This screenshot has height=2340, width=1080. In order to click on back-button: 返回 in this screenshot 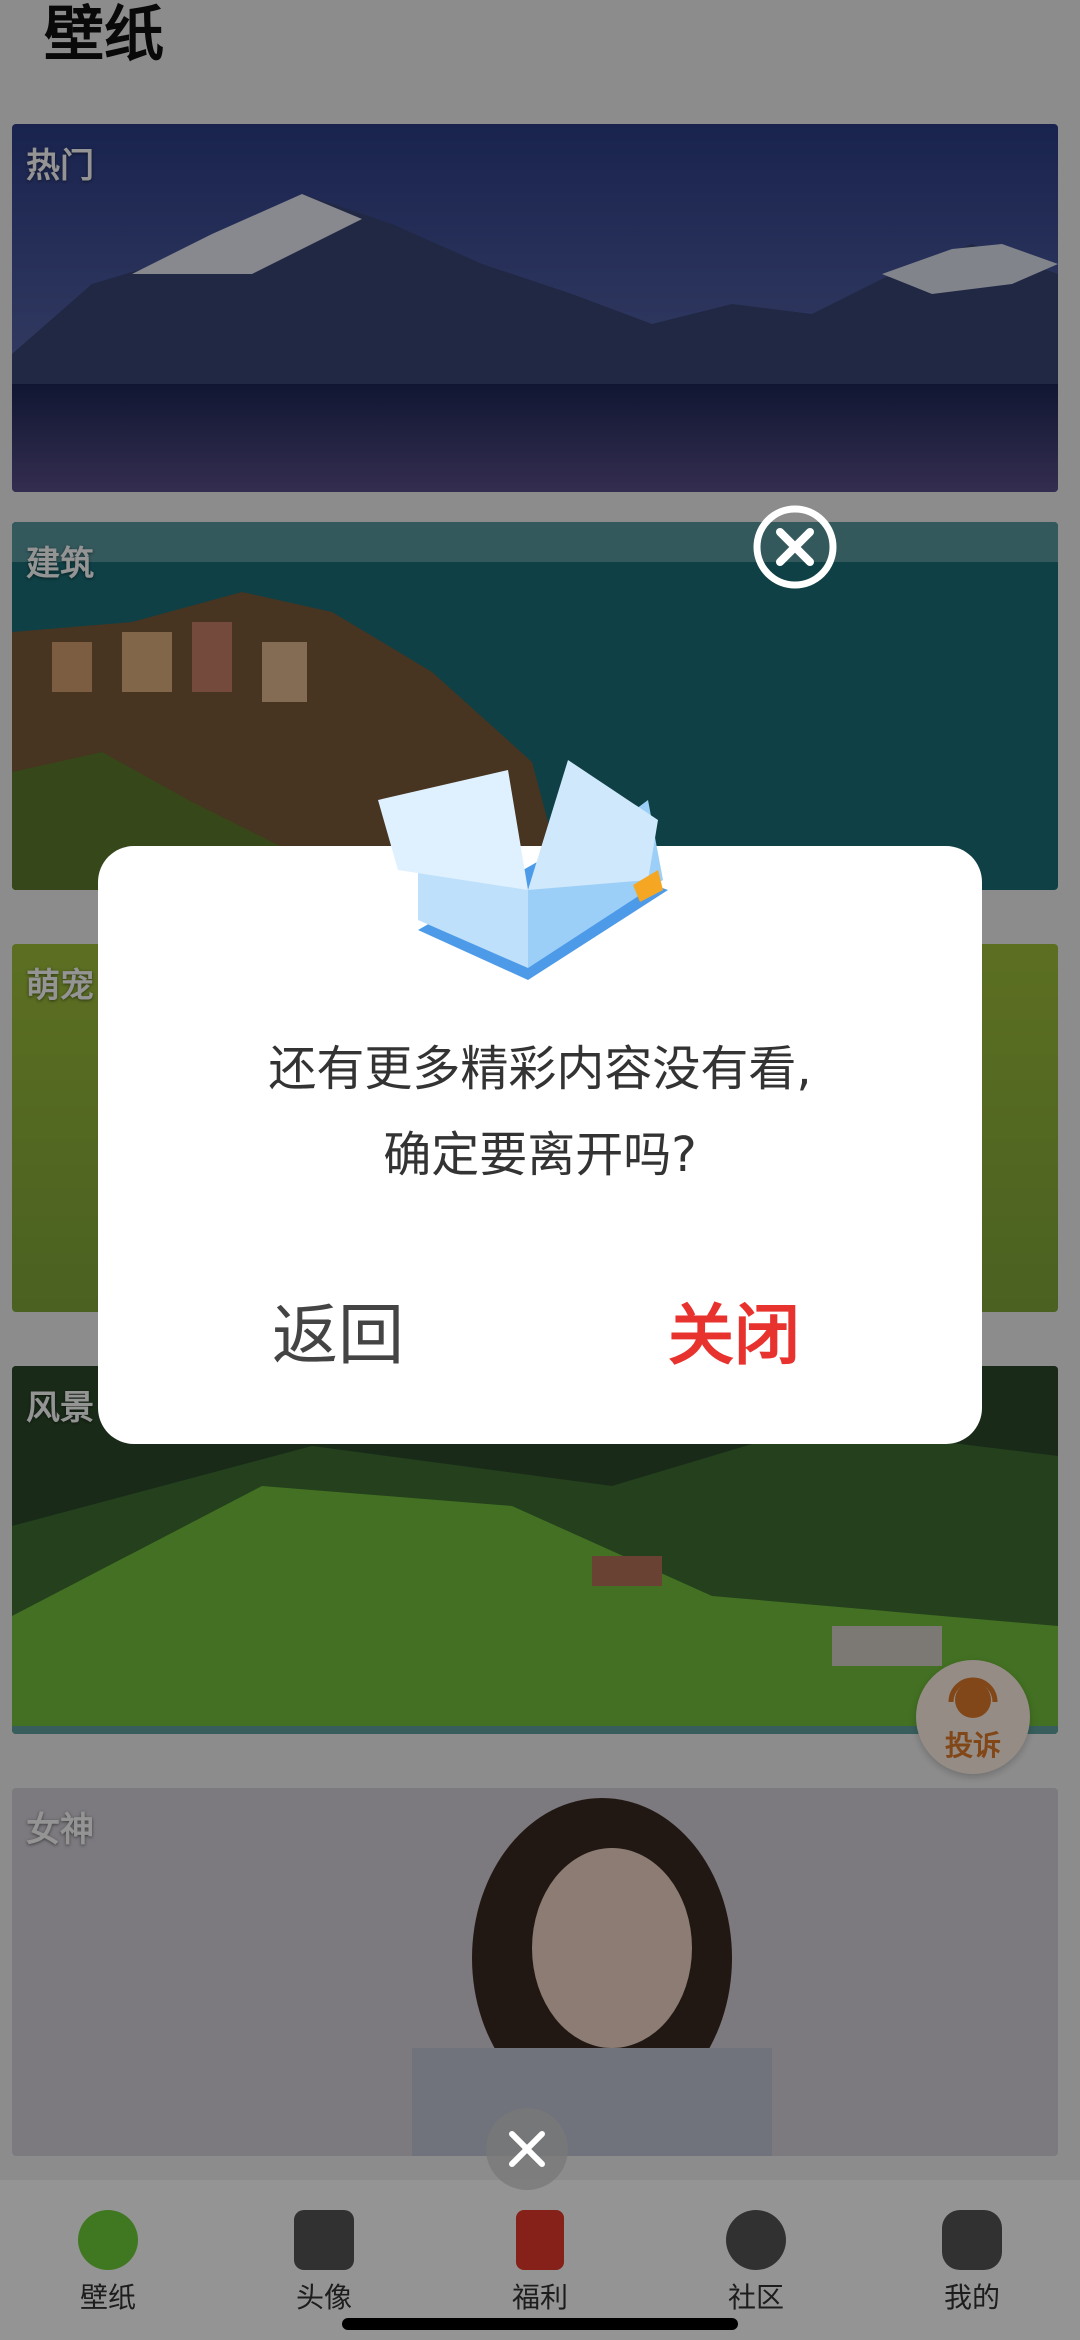, I will do `click(338, 1336)`.